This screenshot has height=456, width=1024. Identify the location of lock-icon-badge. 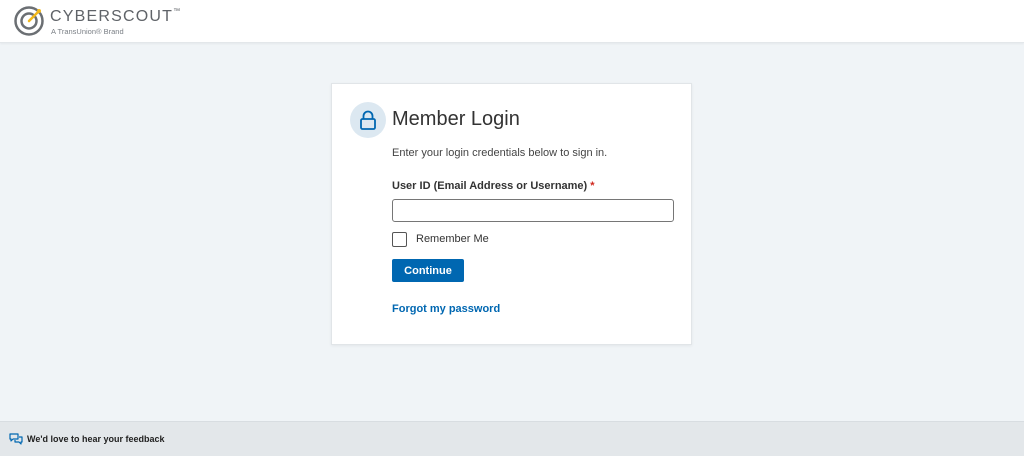
(368, 120).